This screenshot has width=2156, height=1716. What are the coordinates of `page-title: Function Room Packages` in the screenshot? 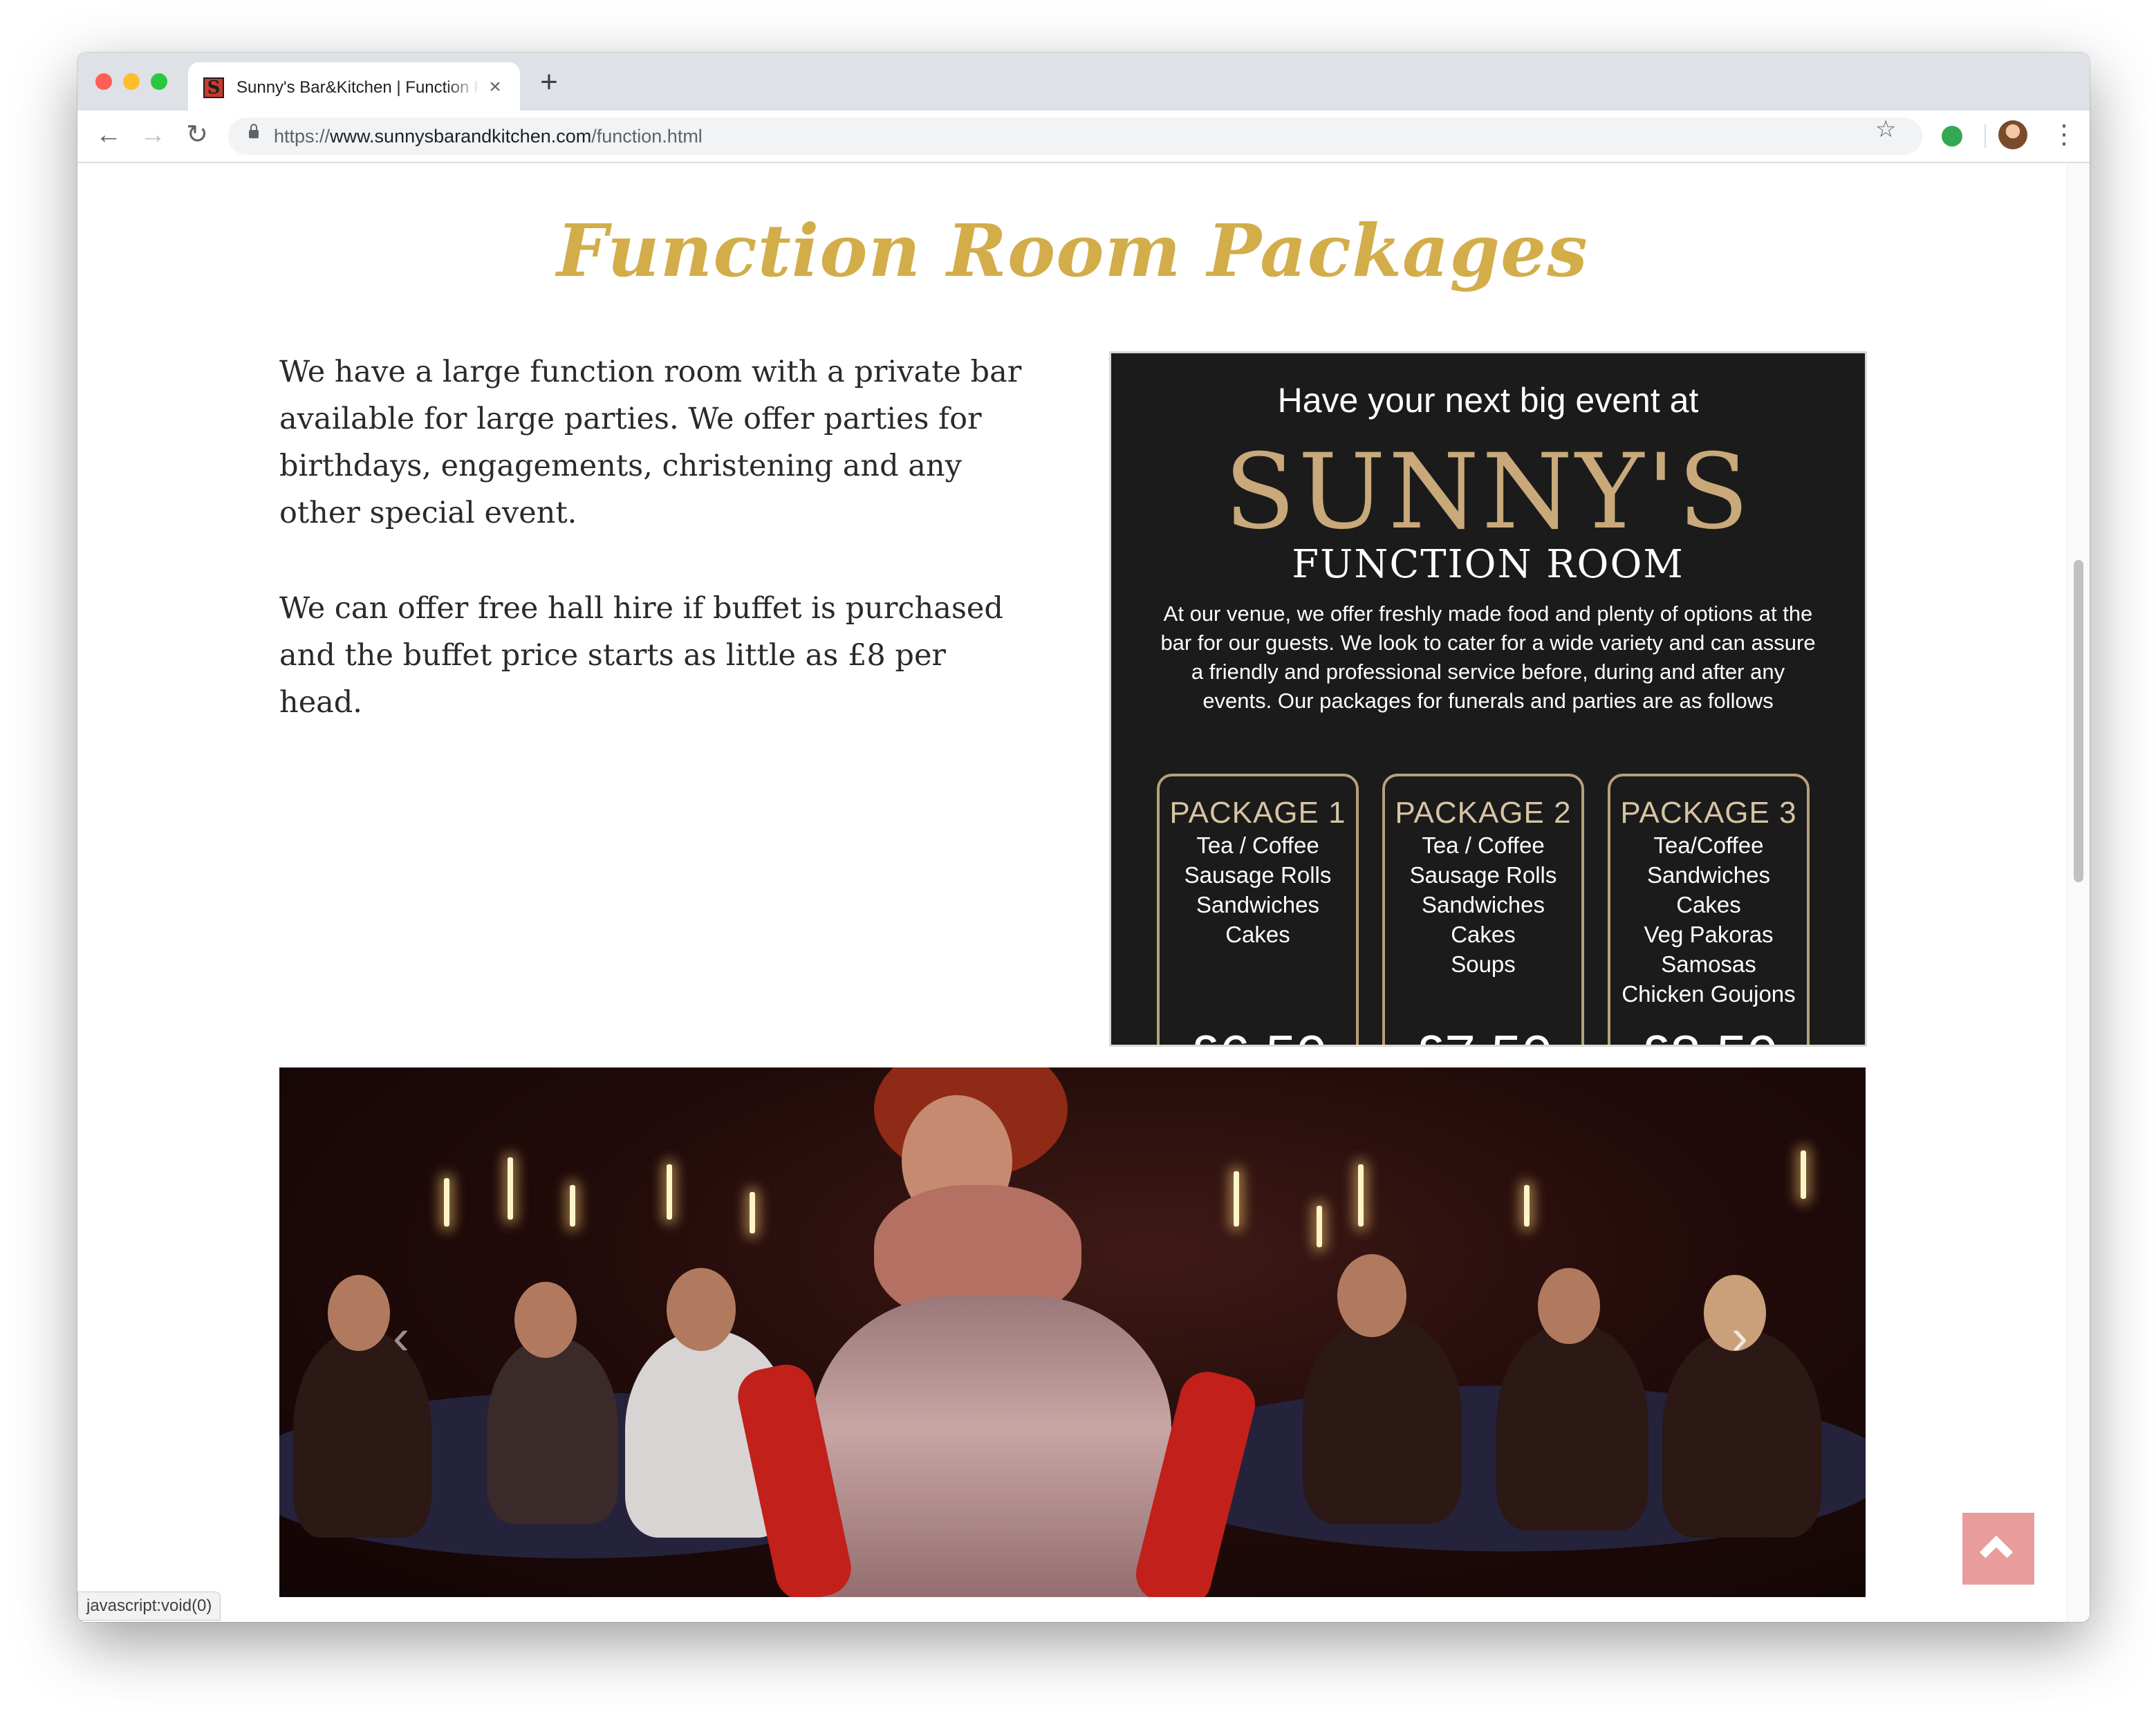 It's located at (1072, 250).